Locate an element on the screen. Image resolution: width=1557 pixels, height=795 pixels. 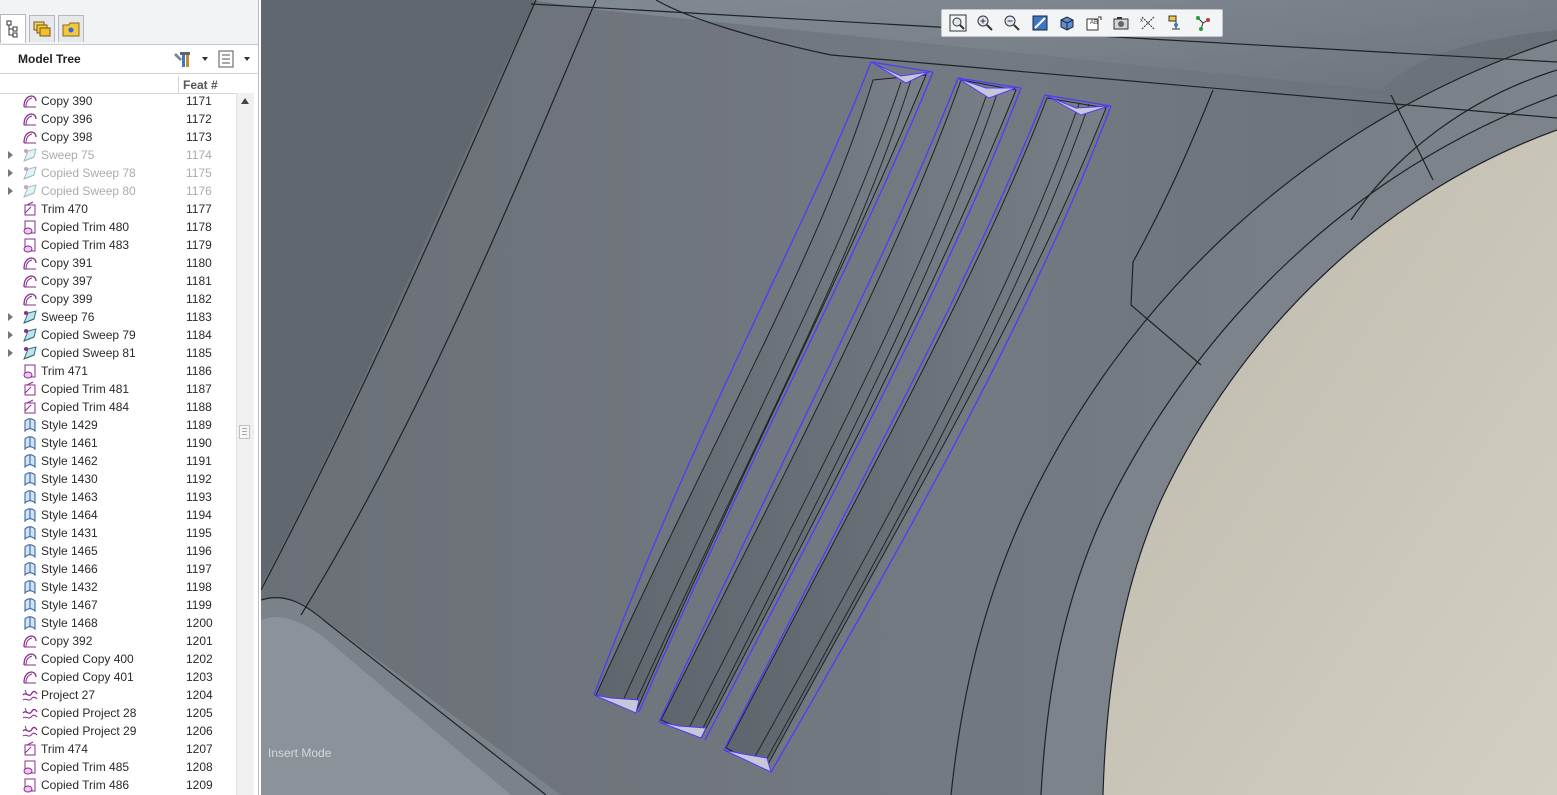
feature-name: Copy 390 is located at coordinates (67, 101).